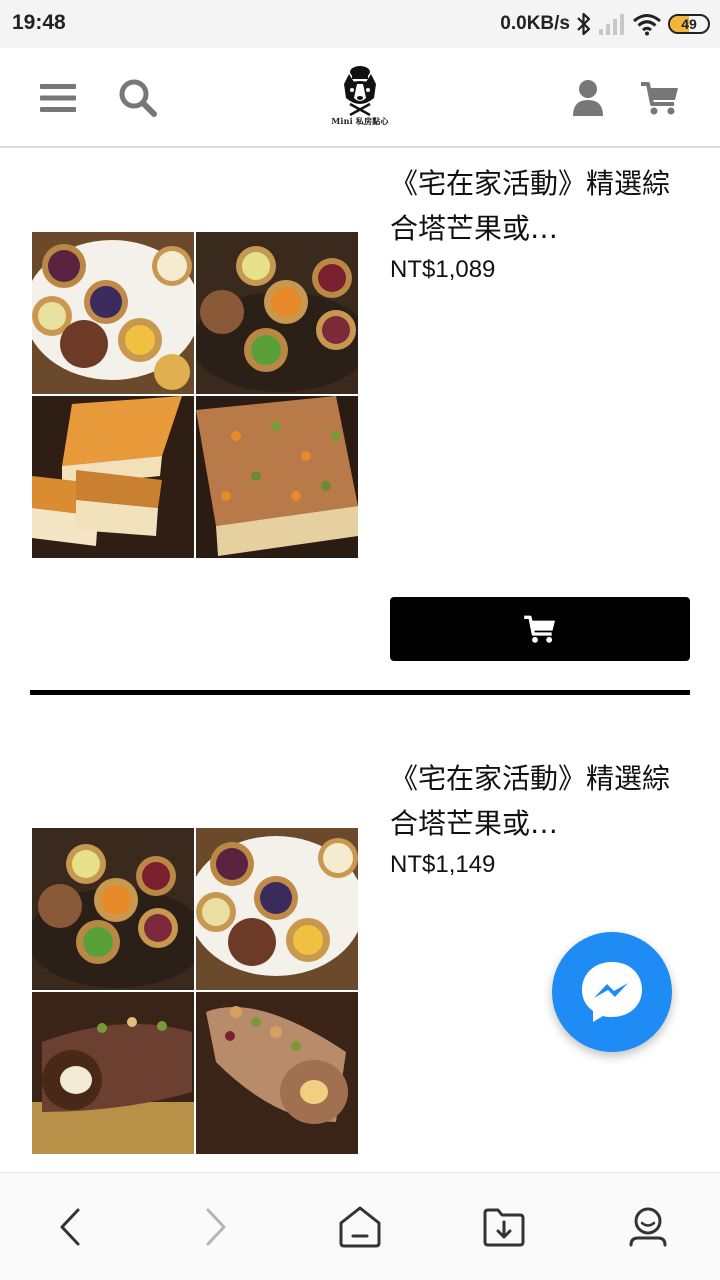 This screenshot has width=720, height=1280. I want to click on signal-icon, so click(611, 24).